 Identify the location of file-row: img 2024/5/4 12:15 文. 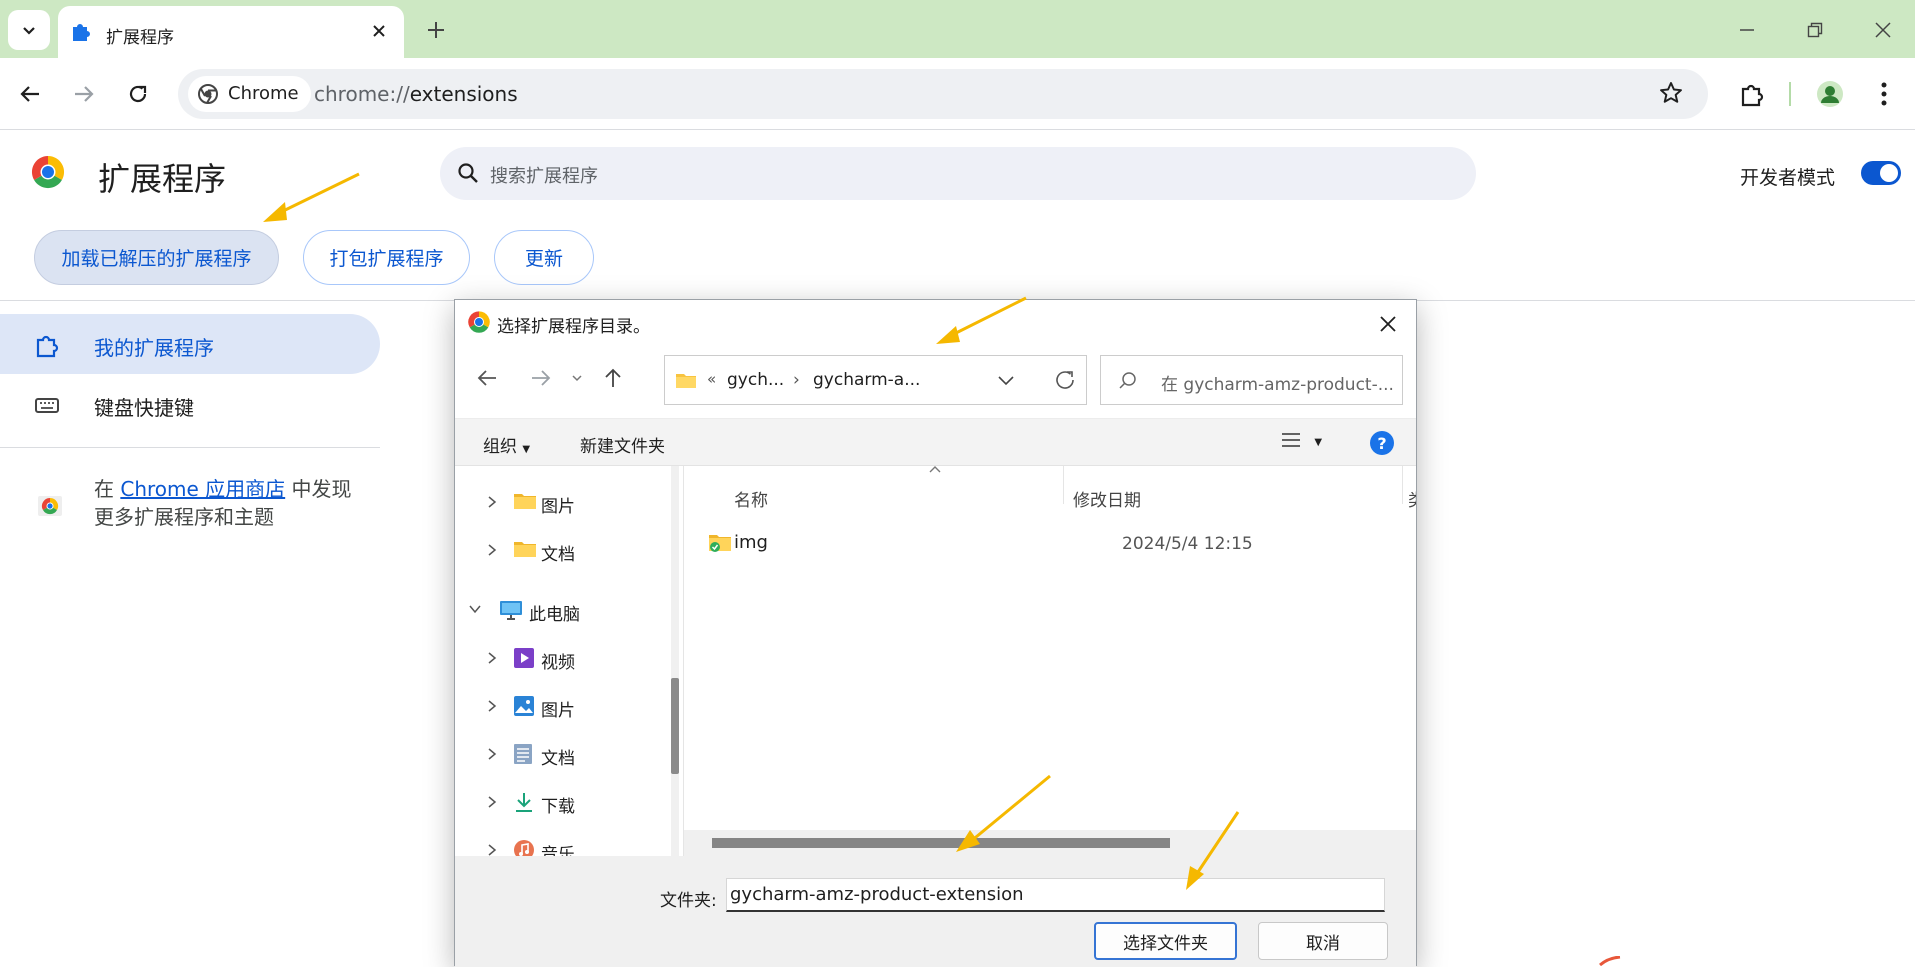
(1059, 544).